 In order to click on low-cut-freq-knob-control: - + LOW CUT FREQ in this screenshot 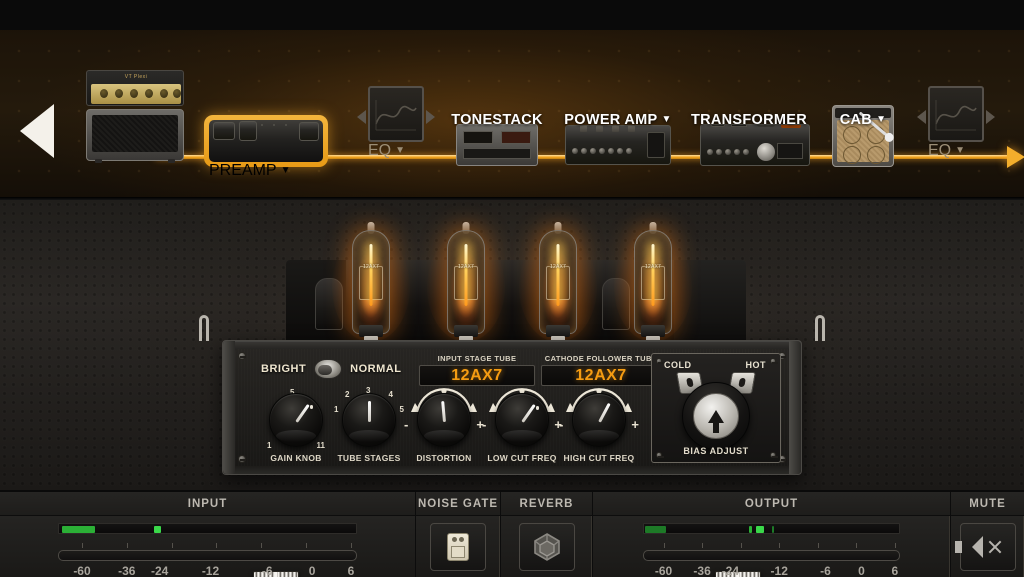, I will do `click(522, 425)`.